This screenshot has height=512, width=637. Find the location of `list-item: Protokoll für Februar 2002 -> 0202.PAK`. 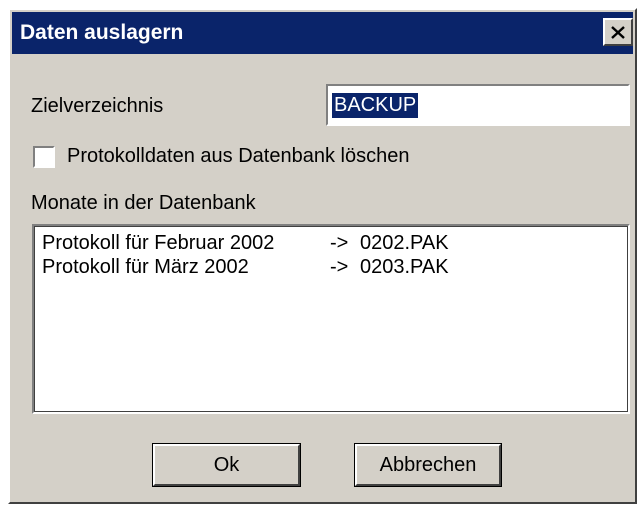

list-item: Protokoll für Februar 2002 -> 0202.PAK is located at coordinates (332, 244).